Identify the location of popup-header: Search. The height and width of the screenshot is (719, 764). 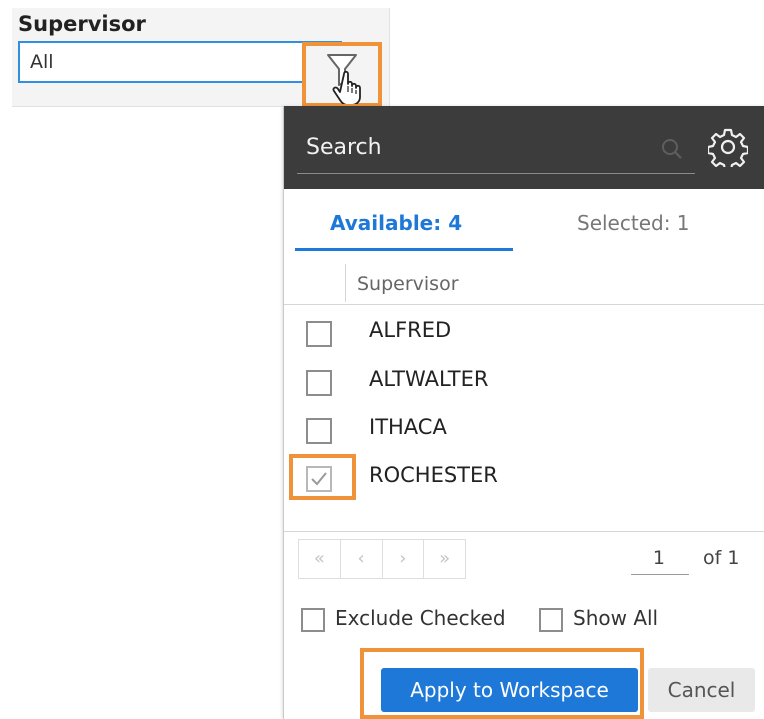
(524, 147).